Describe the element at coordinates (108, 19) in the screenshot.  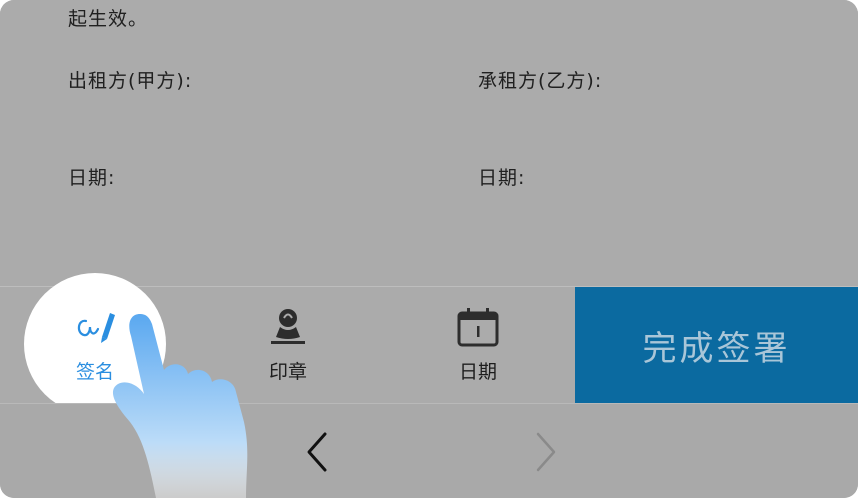
I see `document-line: 起生效。` at that location.